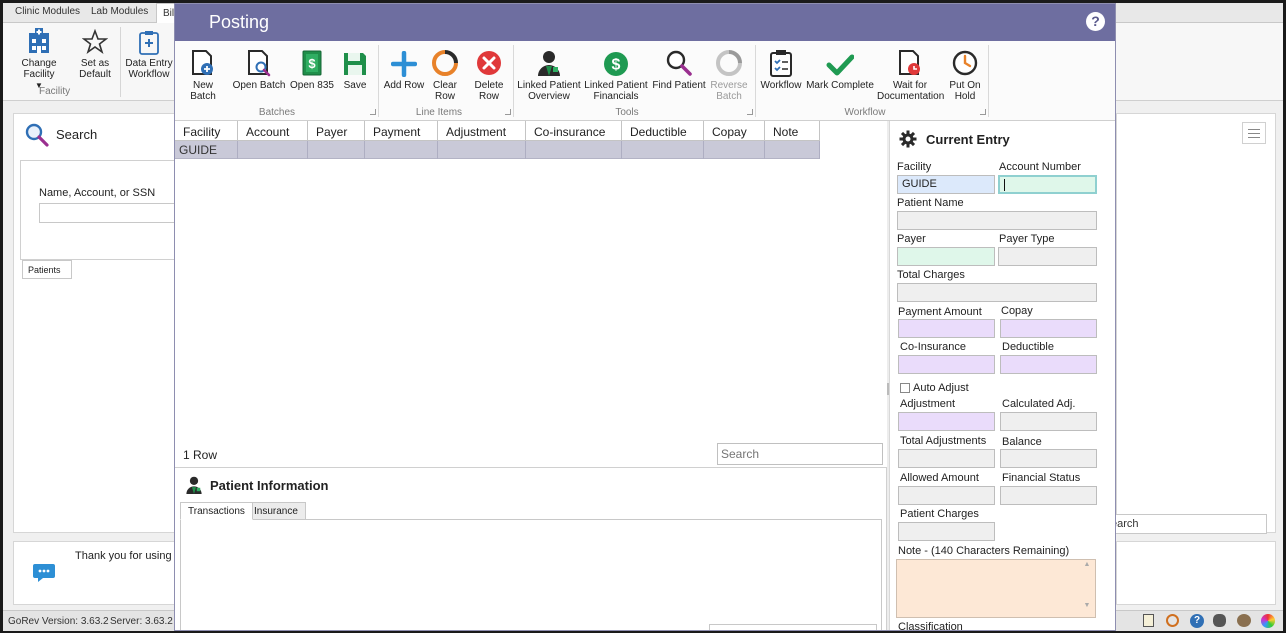  What do you see at coordinates (336, 150) in the screenshot?
I see `cell-payer` at bounding box center [336, 150].